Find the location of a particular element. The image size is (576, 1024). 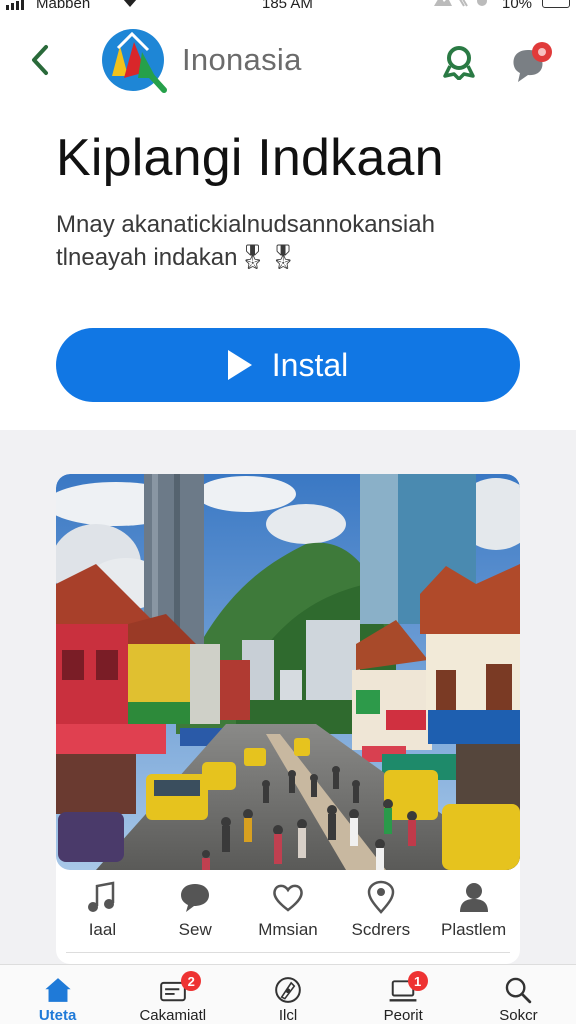

action-label: Scdrers is located at coordinates (381, 929).